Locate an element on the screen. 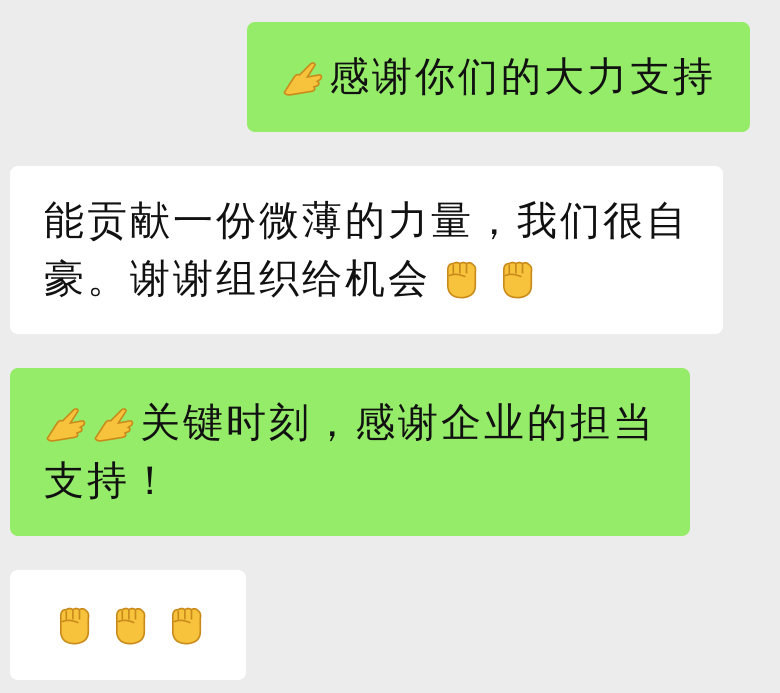 This screenshot has height=693, width=780. message-text: 关键时刻，感谢企业的担当 is located at coordinates (398, 423).